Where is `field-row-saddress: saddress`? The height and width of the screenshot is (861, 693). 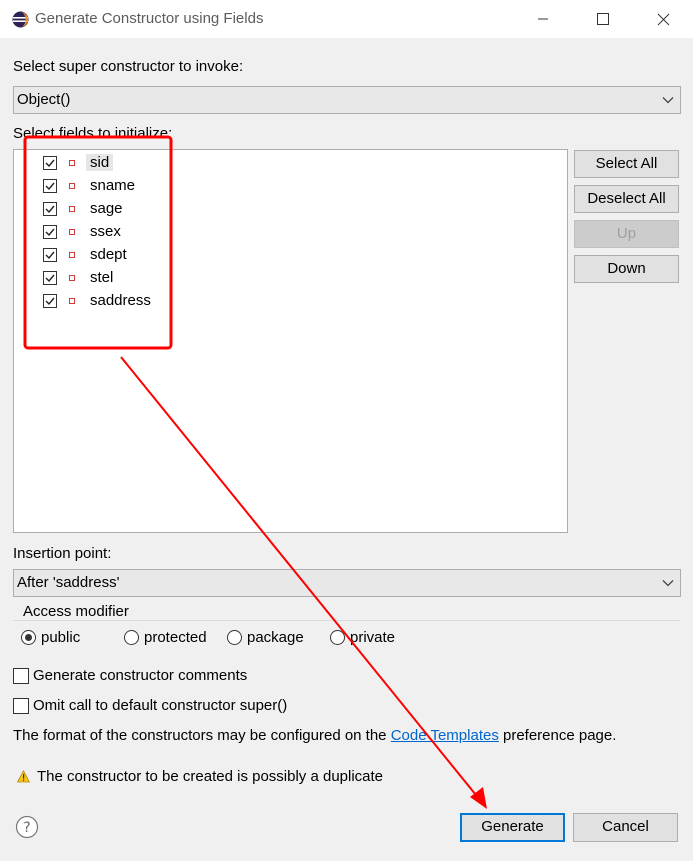 field-row-saddress: saddress is located at coordinates (114, 301).